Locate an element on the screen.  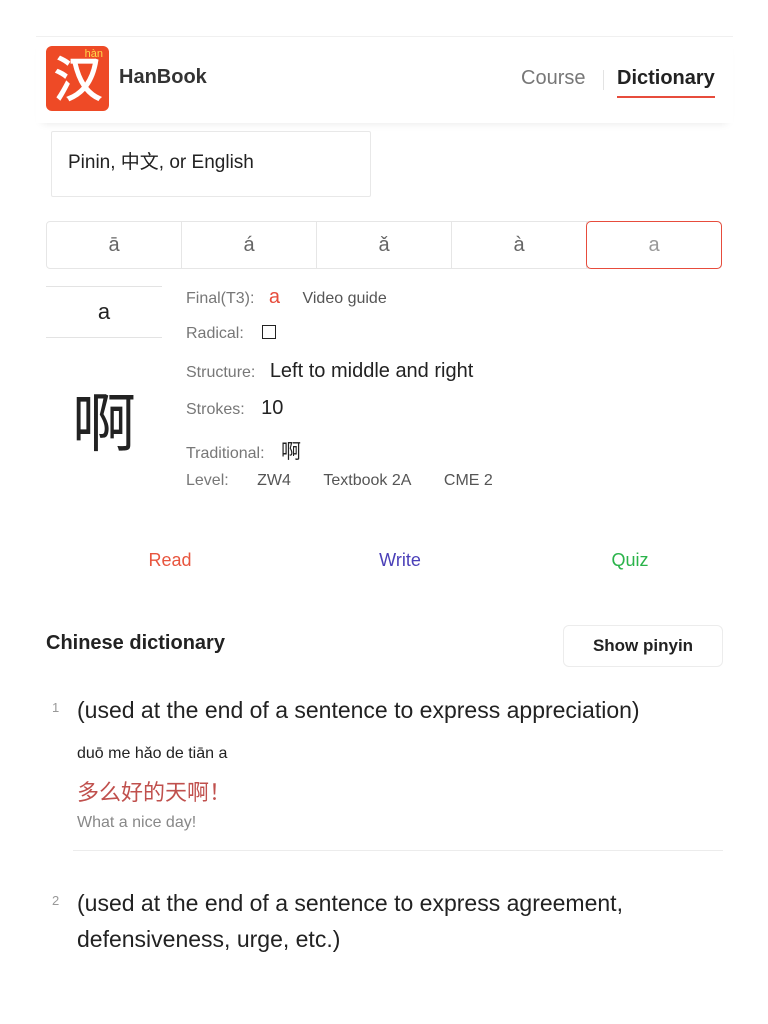
structure-value: Left to middle and right is located at coordinates (371, 371).